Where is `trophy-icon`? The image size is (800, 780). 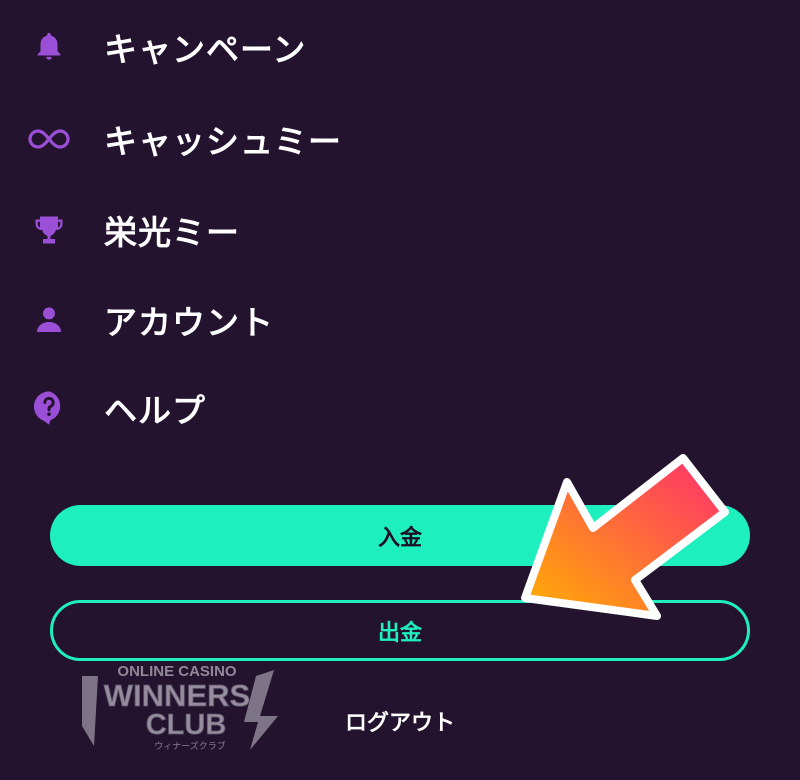
trophy-icon is located at coordinates (49, 230).